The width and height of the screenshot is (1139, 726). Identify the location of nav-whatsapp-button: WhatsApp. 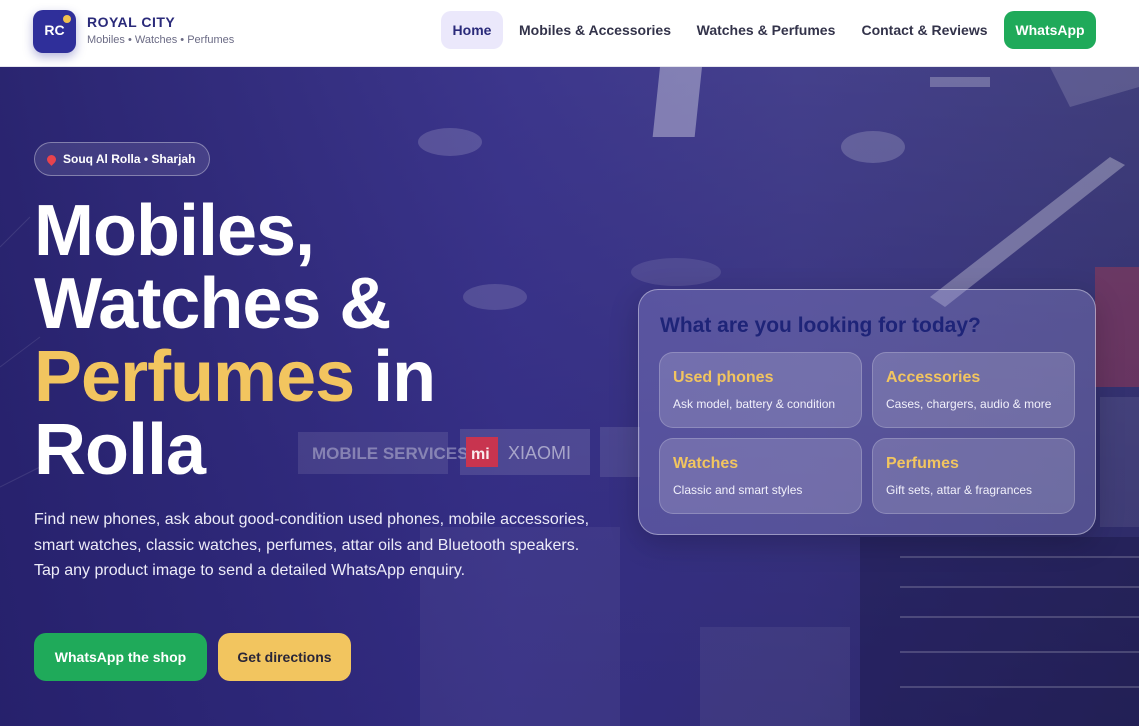
(1050, 30).